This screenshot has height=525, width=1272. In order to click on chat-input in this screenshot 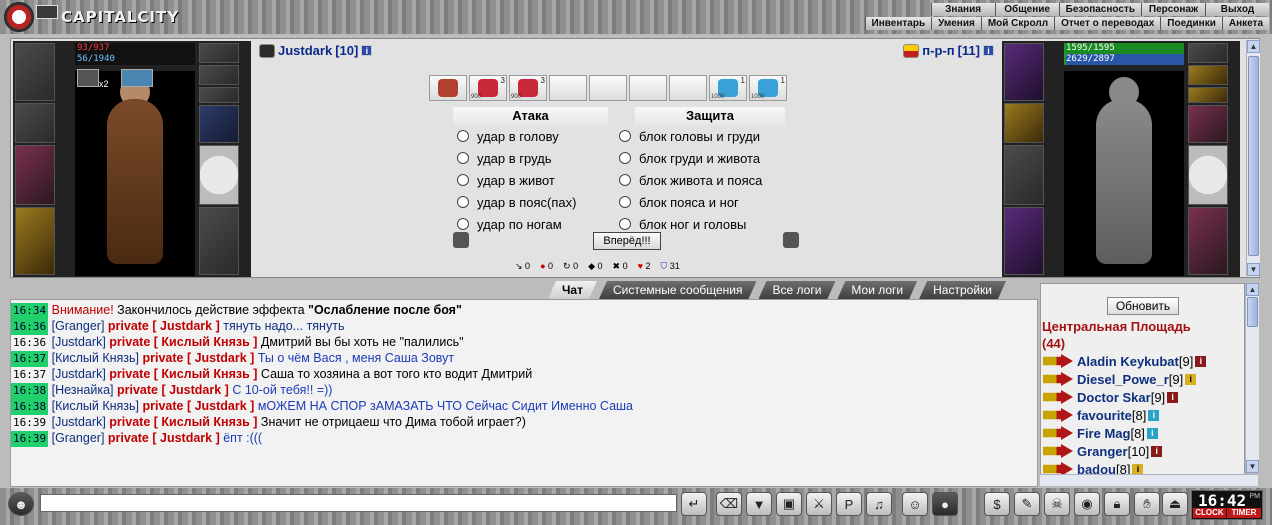, I will do `click(358, 503)`.